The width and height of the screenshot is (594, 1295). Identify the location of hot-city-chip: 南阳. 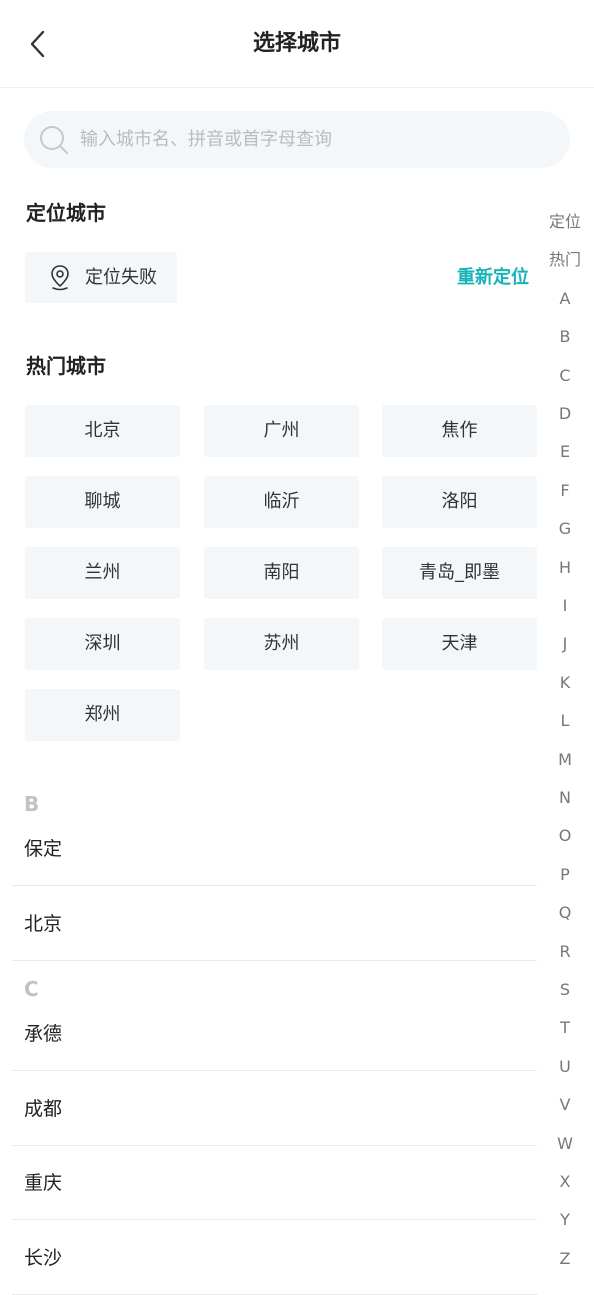
(281, 573).